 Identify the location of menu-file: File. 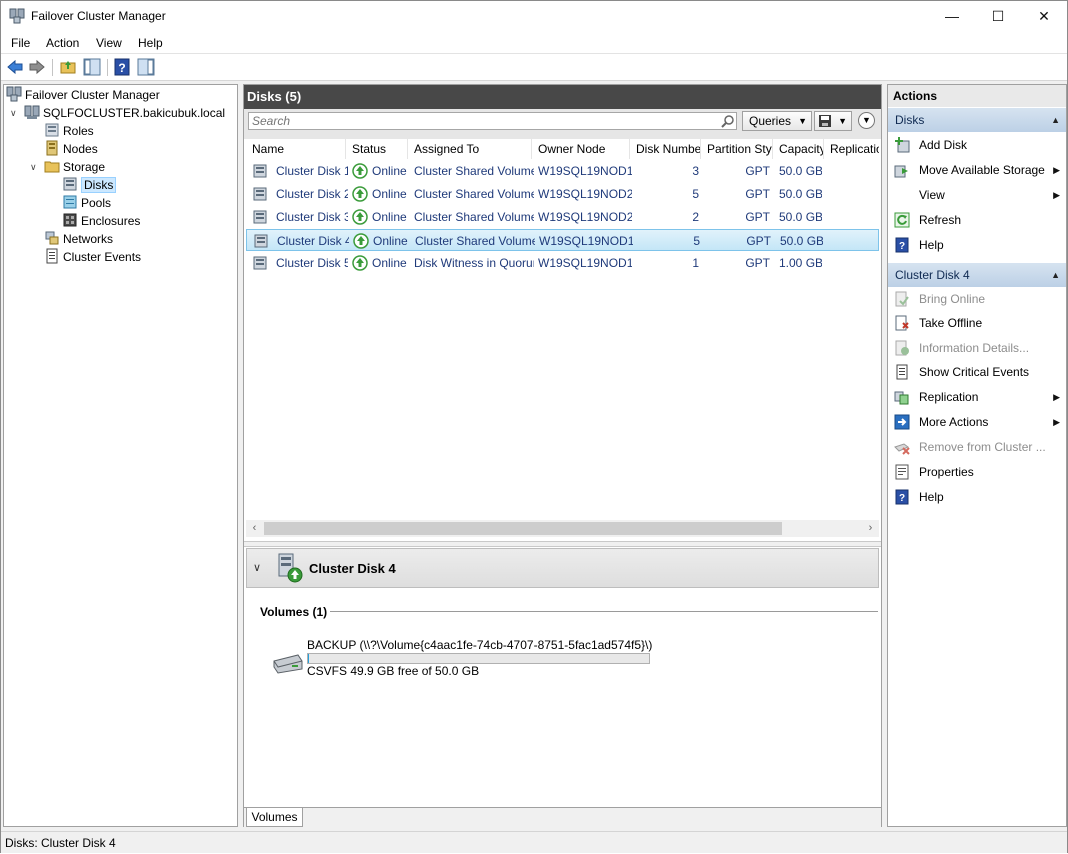
(20, 43).